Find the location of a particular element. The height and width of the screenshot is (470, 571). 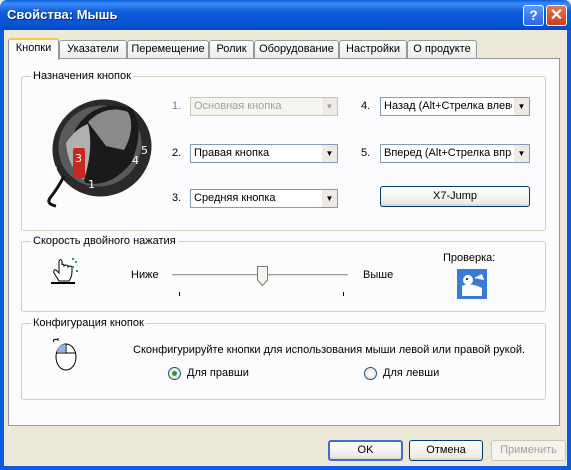

assign-2-select: Правая кнопка ▼ is located at coordinates (264, 153).